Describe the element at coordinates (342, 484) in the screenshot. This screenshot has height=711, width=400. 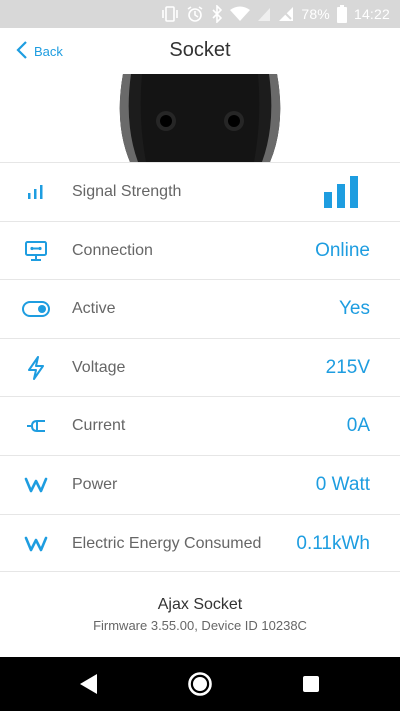
I see `power-value: 0 Watt` at that location.